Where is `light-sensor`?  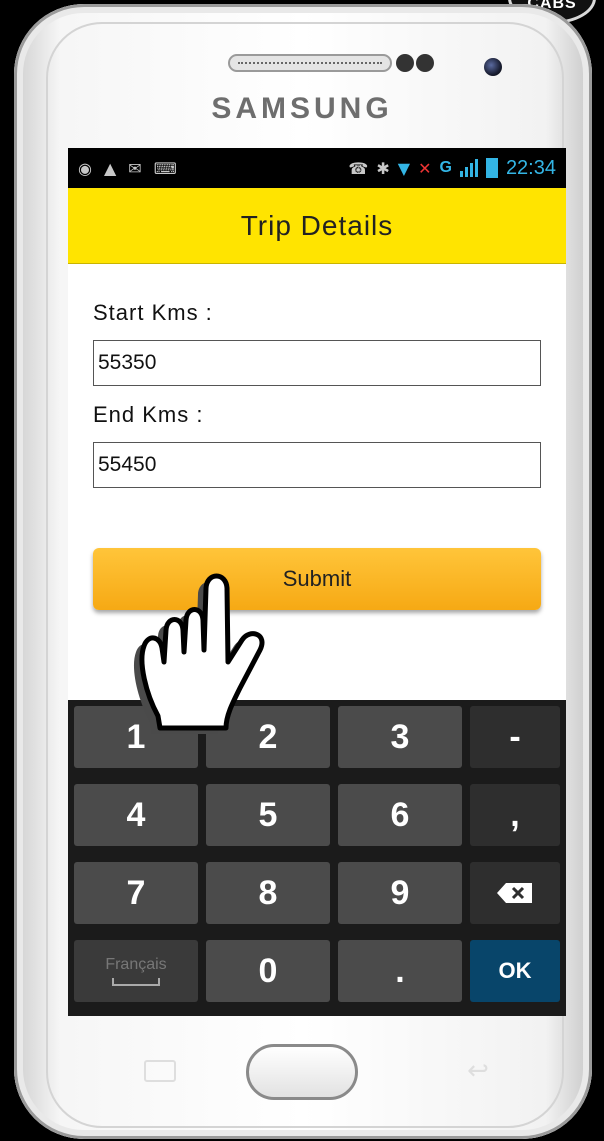
light-sensor is located at coordinates (425, 63).